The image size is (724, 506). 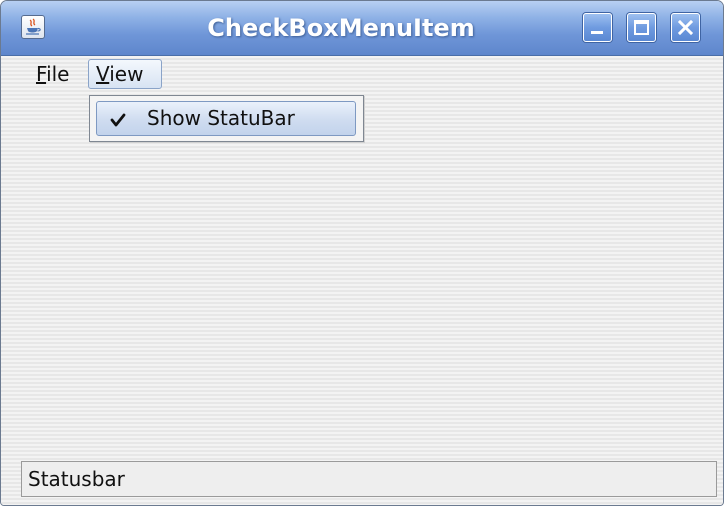 I want to click on maximize-button, so click(x=641, y=27).